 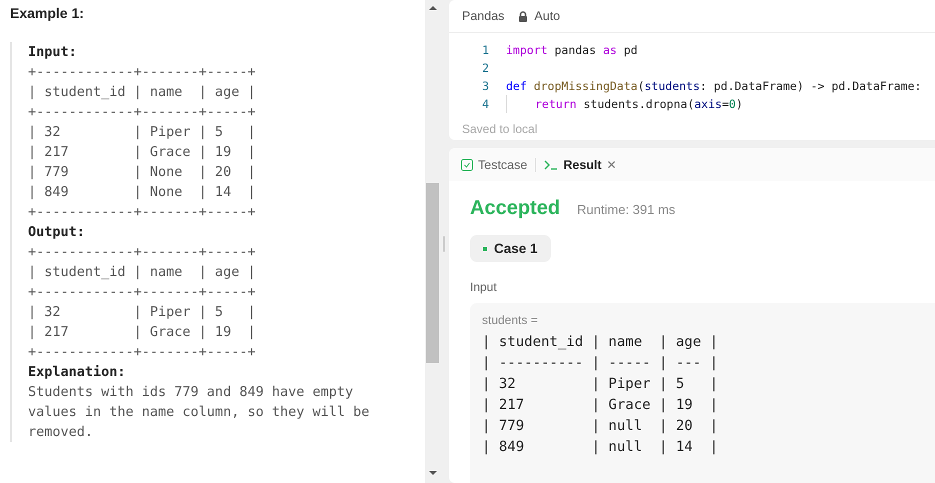 What do you see at coordinates (714, 86) in the screenshot?
I see `code-line: def dropMissingData(students: pd.DataFrame) -> pd.DataFrame:` at bounding box center [714, 86].